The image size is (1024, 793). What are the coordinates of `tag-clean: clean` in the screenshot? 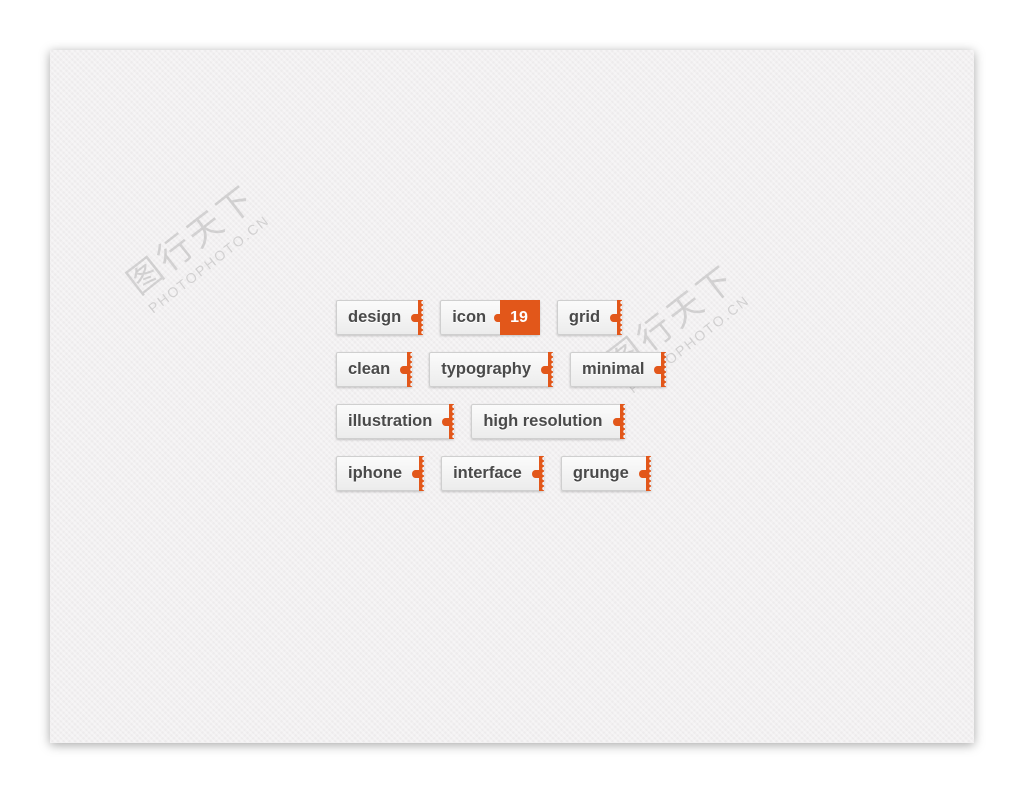 It's located at (374, 369).